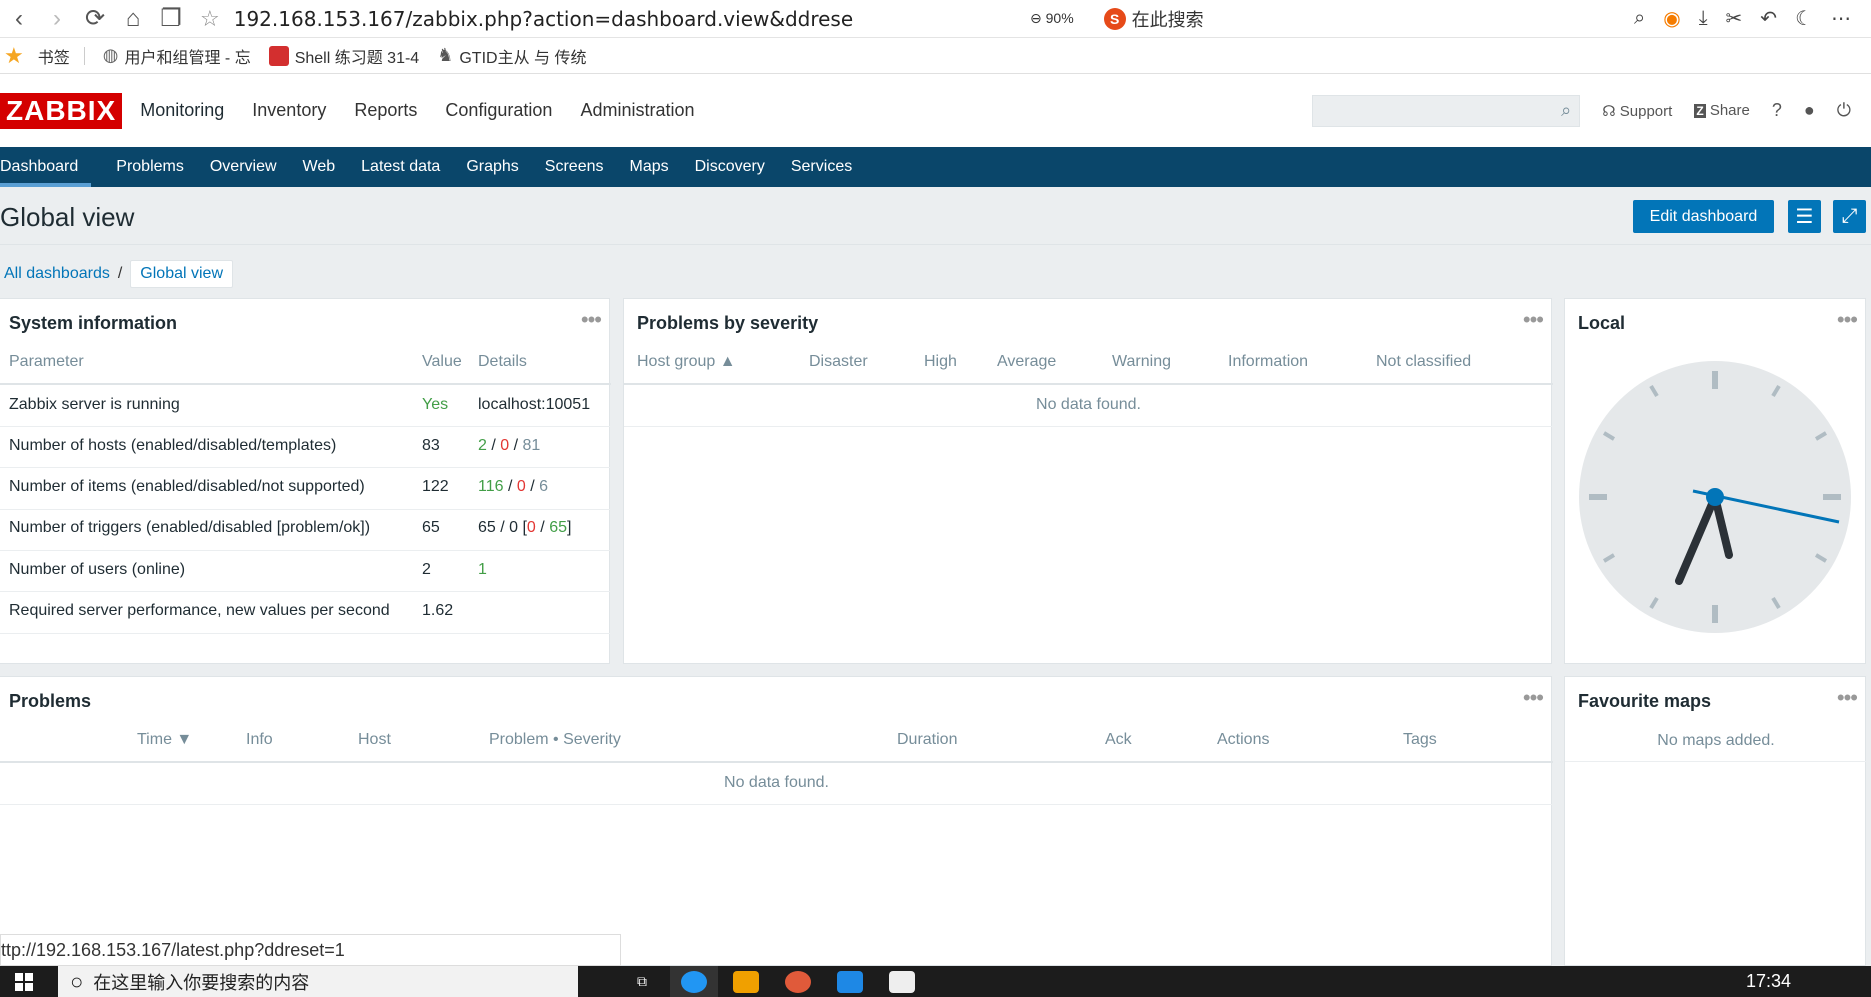 The width and height of the screenshot is (1871, 997). I want to click on menu-inventory: Inventory, so click(289, 110).